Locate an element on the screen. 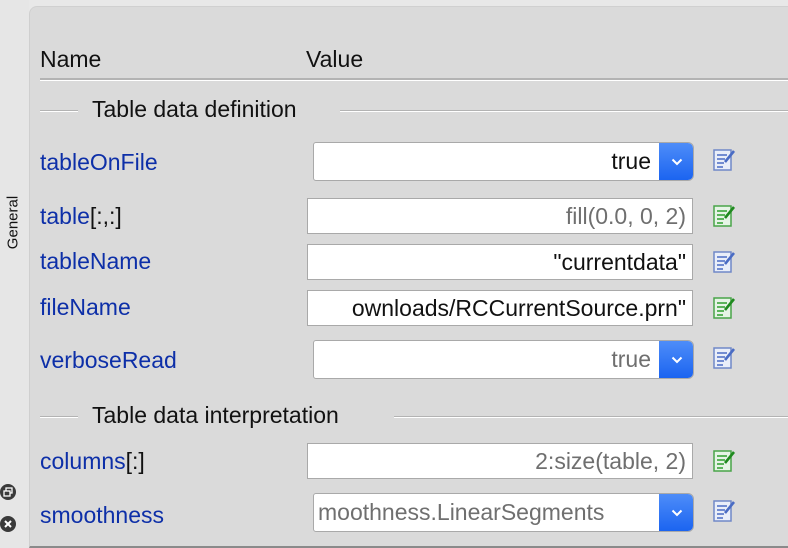 The image size is (788, 548). header-divider is located at coordinates (414, 79).